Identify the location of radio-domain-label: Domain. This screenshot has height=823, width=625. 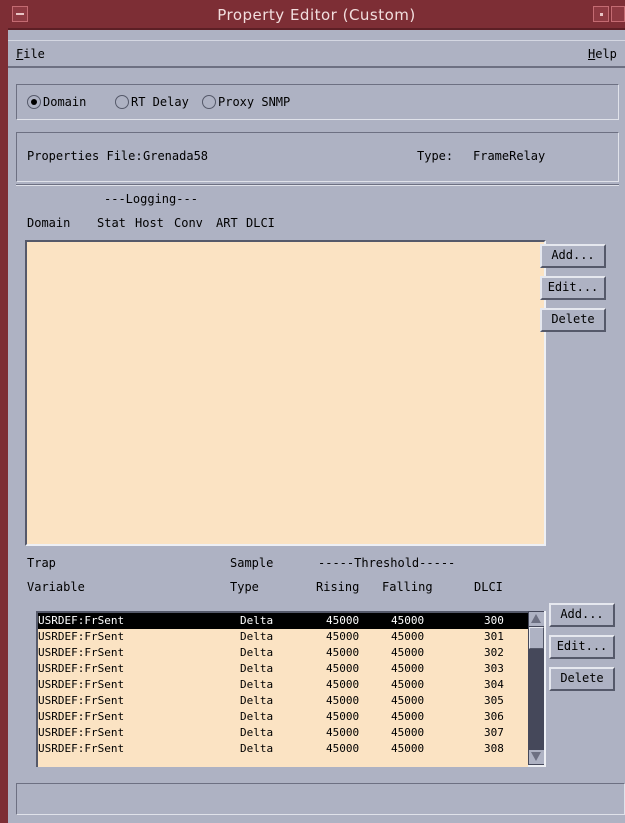
(65, 102).